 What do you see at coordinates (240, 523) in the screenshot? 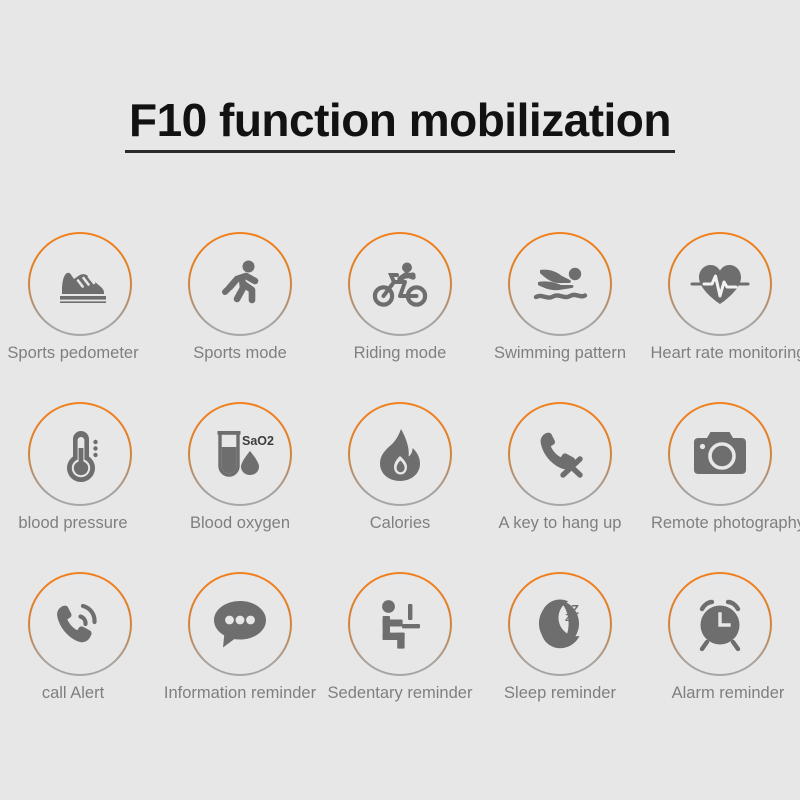
I see `feature-label: Blood oxygen` at bounding box center [240, 523].